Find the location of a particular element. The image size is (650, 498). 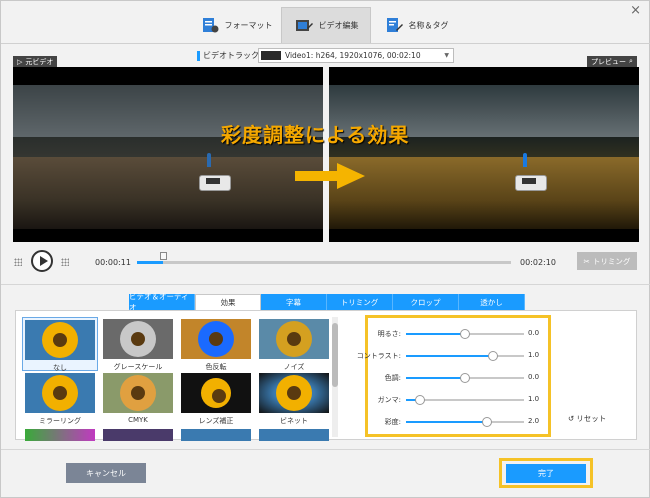

brightness-row: 明るさ: 0.0 is located at coordinates (458, 334).